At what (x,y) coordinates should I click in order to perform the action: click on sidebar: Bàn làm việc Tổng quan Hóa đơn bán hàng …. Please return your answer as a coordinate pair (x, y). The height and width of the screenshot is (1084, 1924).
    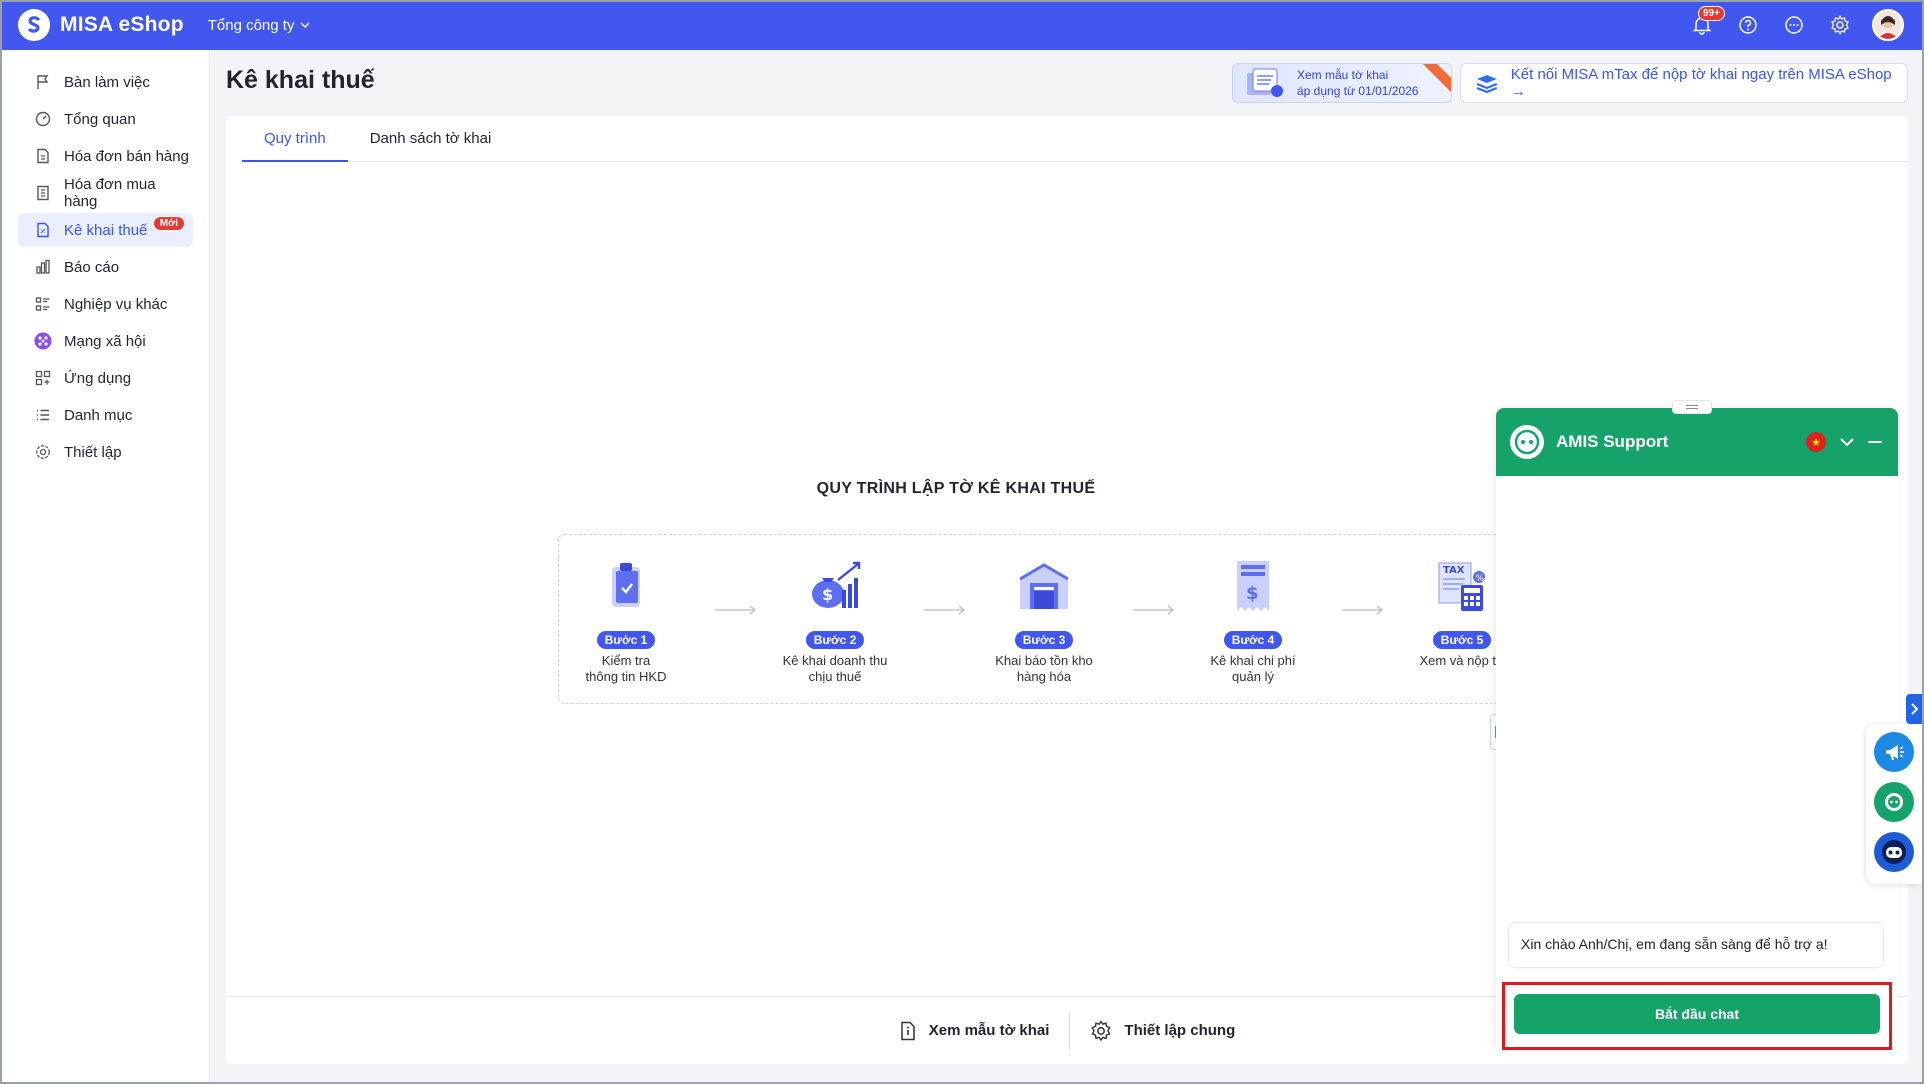
    Looking at the image, I should click on (106, 566).